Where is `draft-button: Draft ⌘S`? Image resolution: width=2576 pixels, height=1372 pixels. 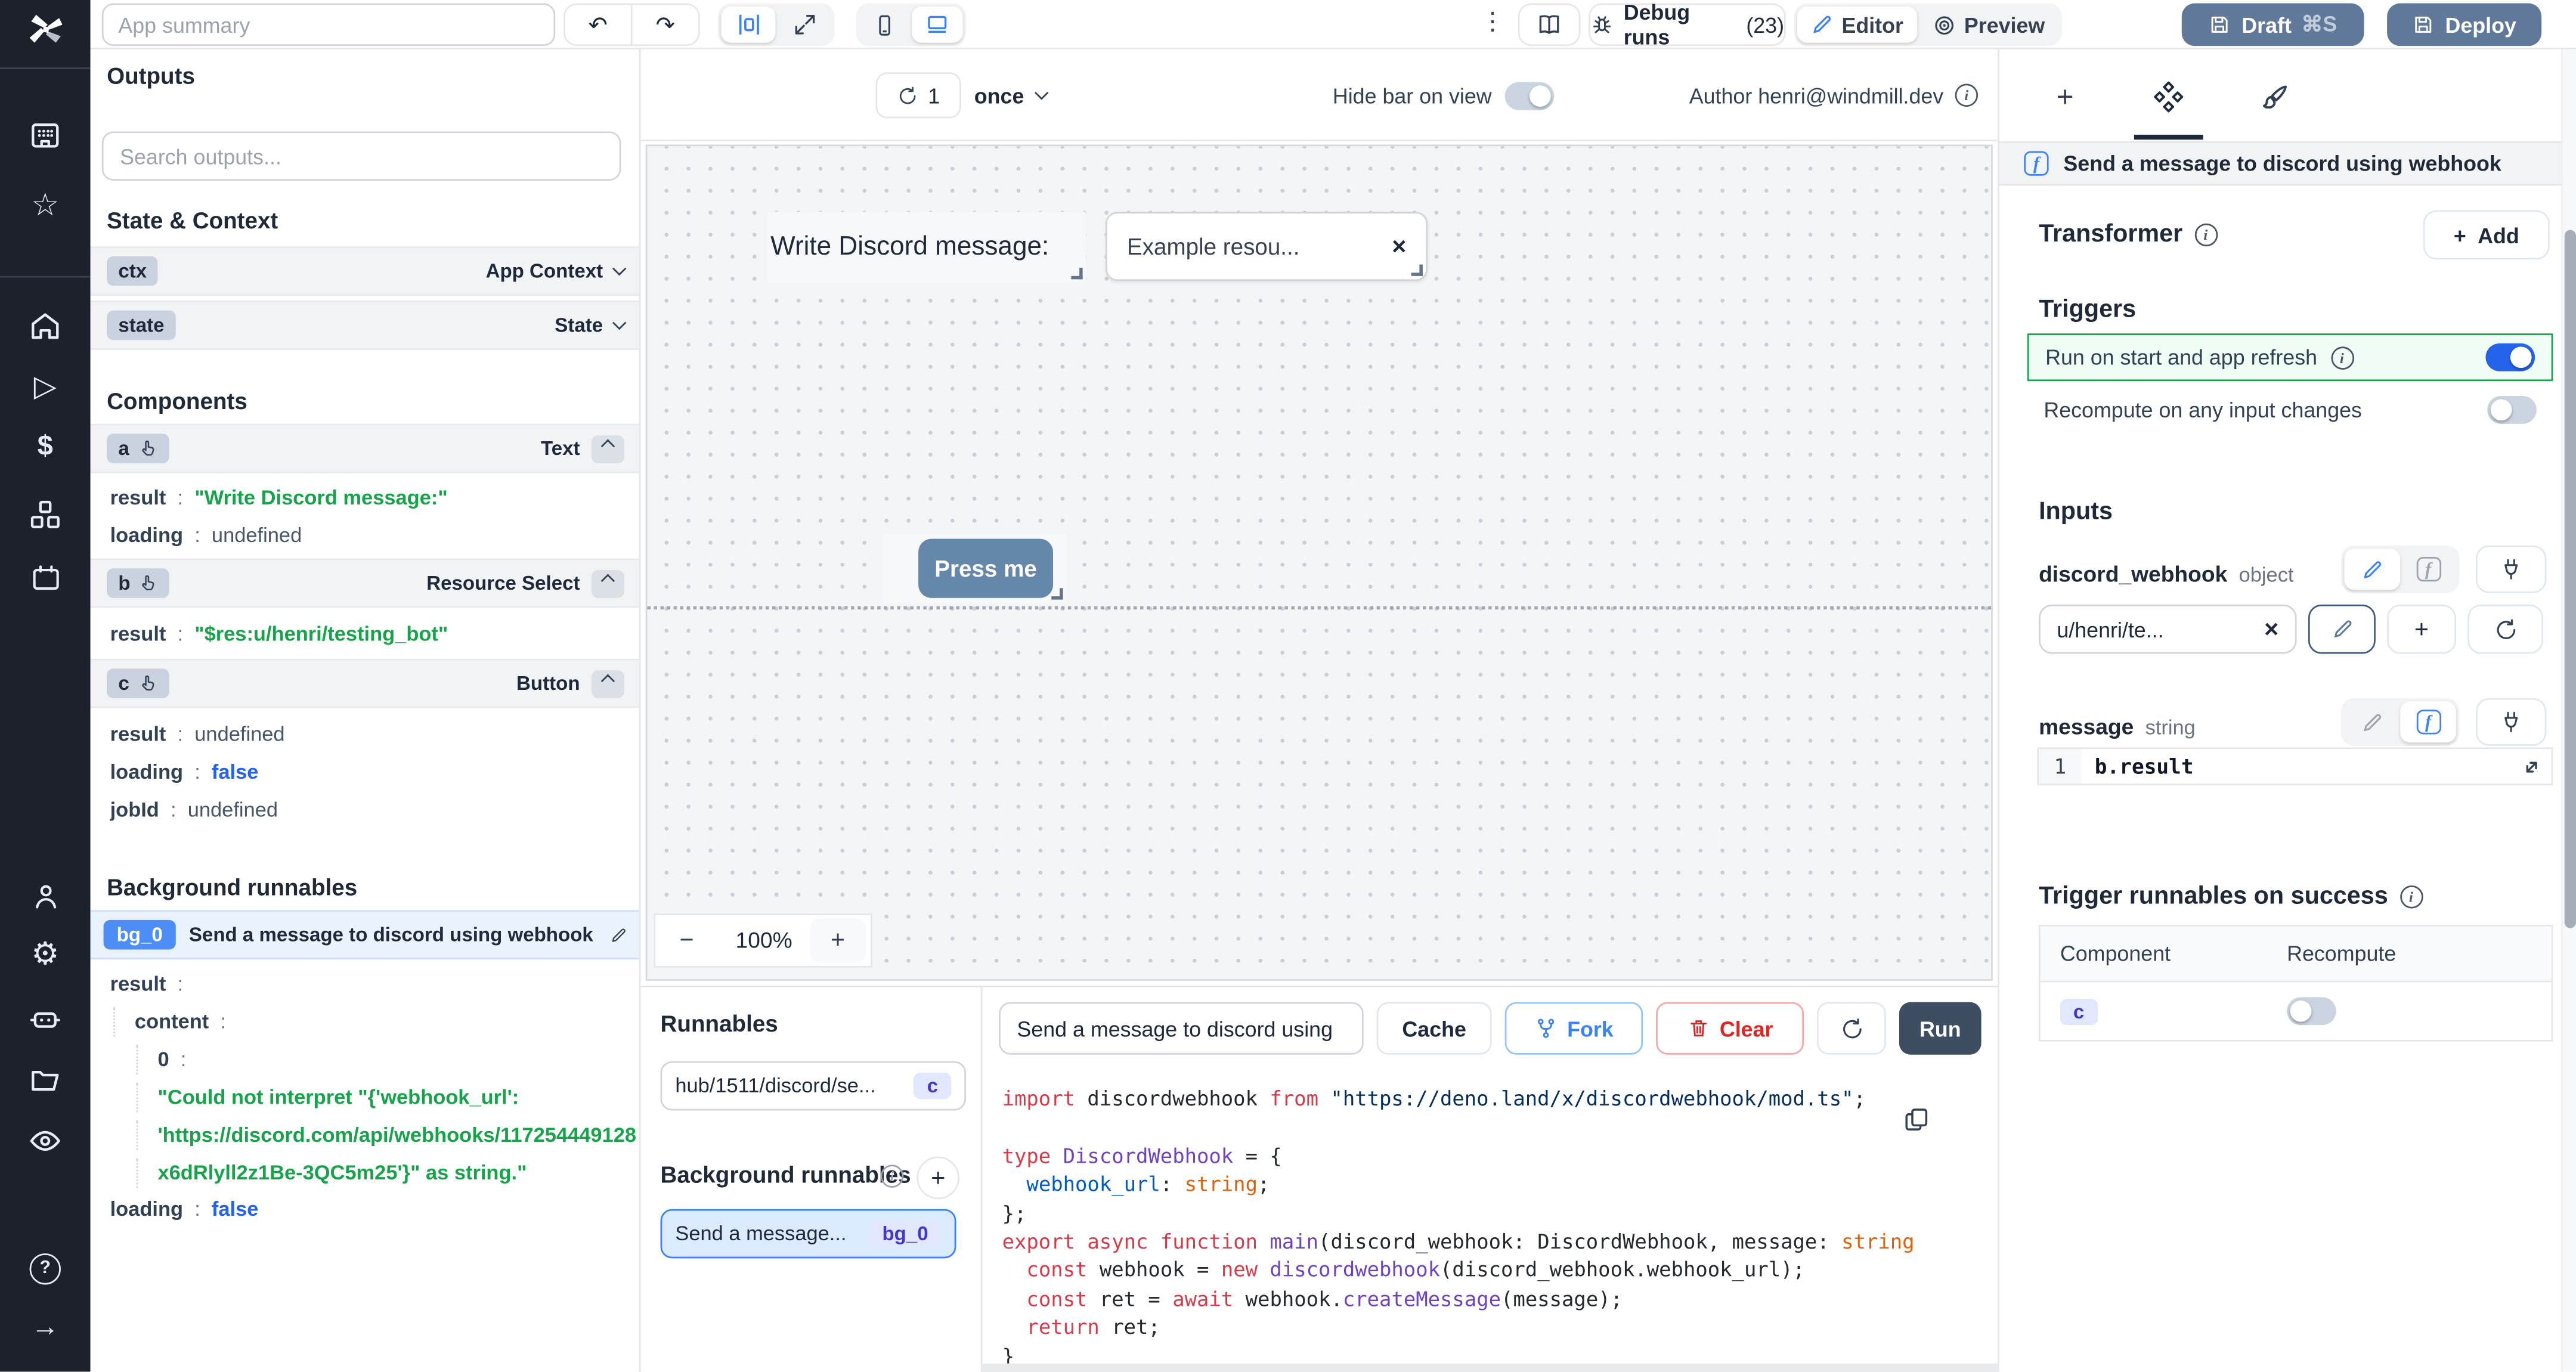
draft-button: Draft ⌘S is located at coordinates (2273, 25).